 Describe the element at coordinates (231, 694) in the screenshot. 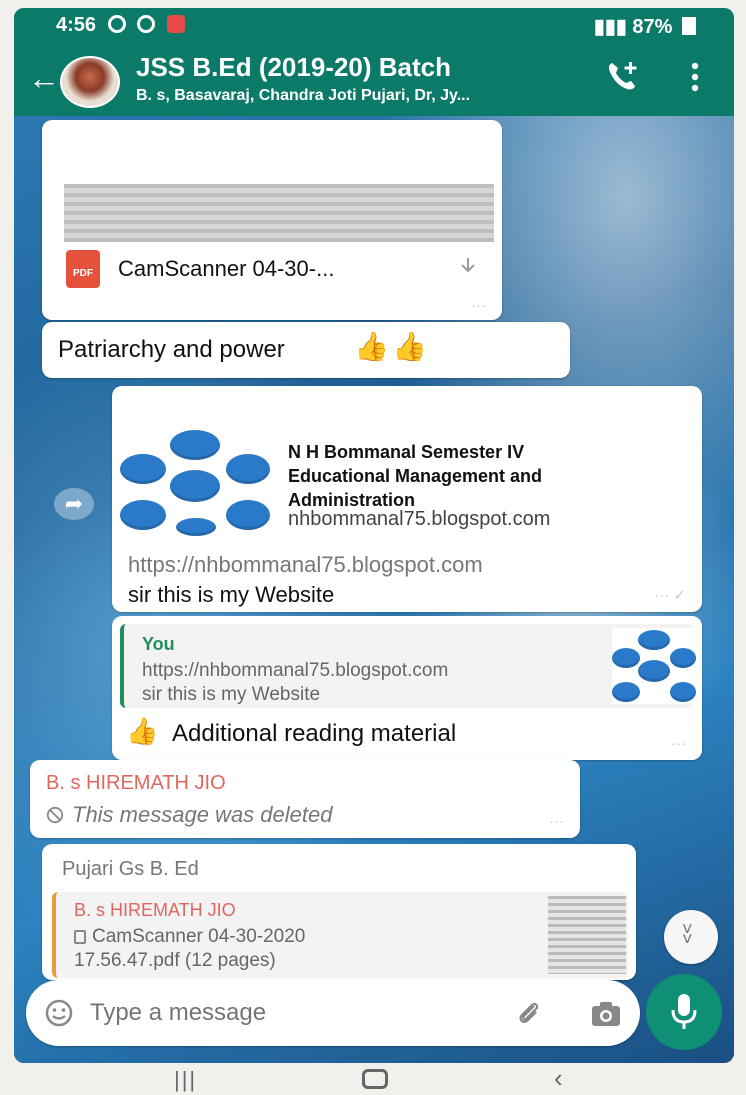

I see `quote-text: sir this is my Website` at that location.